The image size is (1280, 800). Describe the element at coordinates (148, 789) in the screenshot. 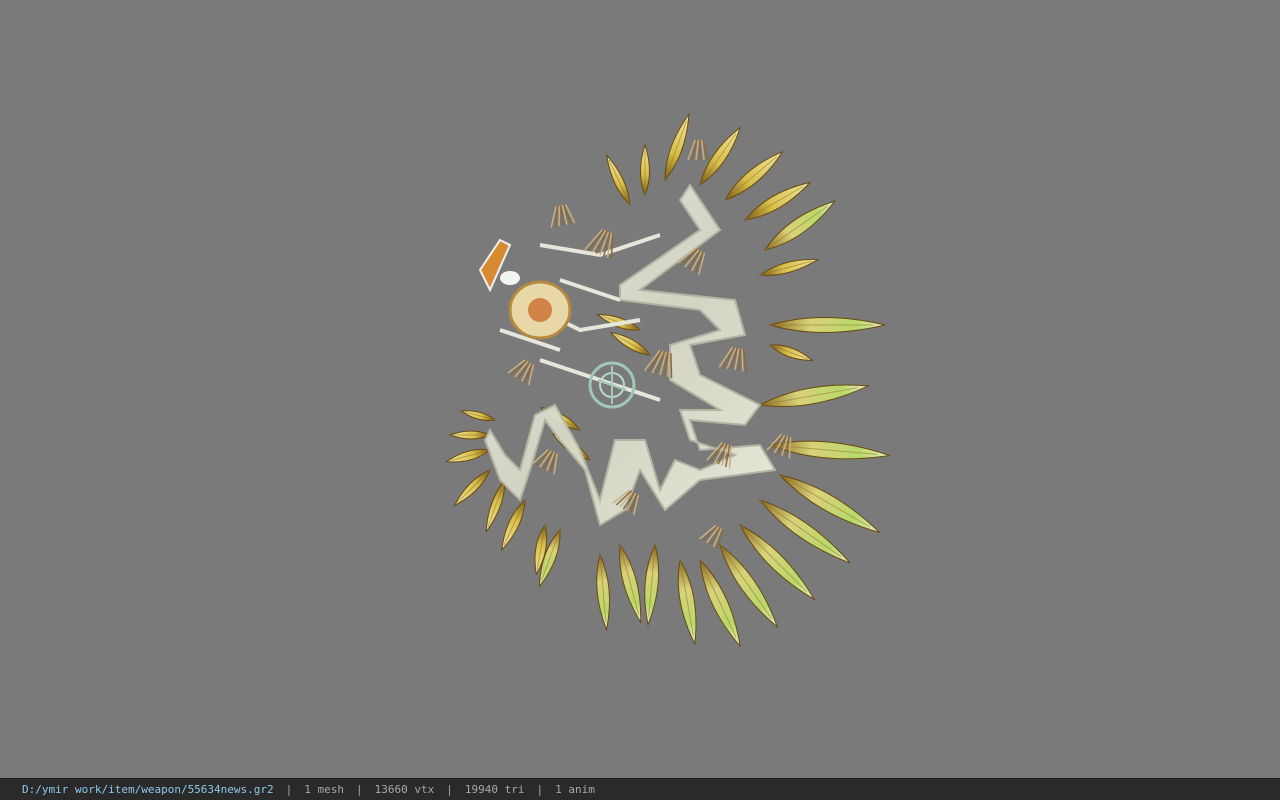

I see `file-path: D:/ymir work/item/weapon/55634news.gr2` at that location.